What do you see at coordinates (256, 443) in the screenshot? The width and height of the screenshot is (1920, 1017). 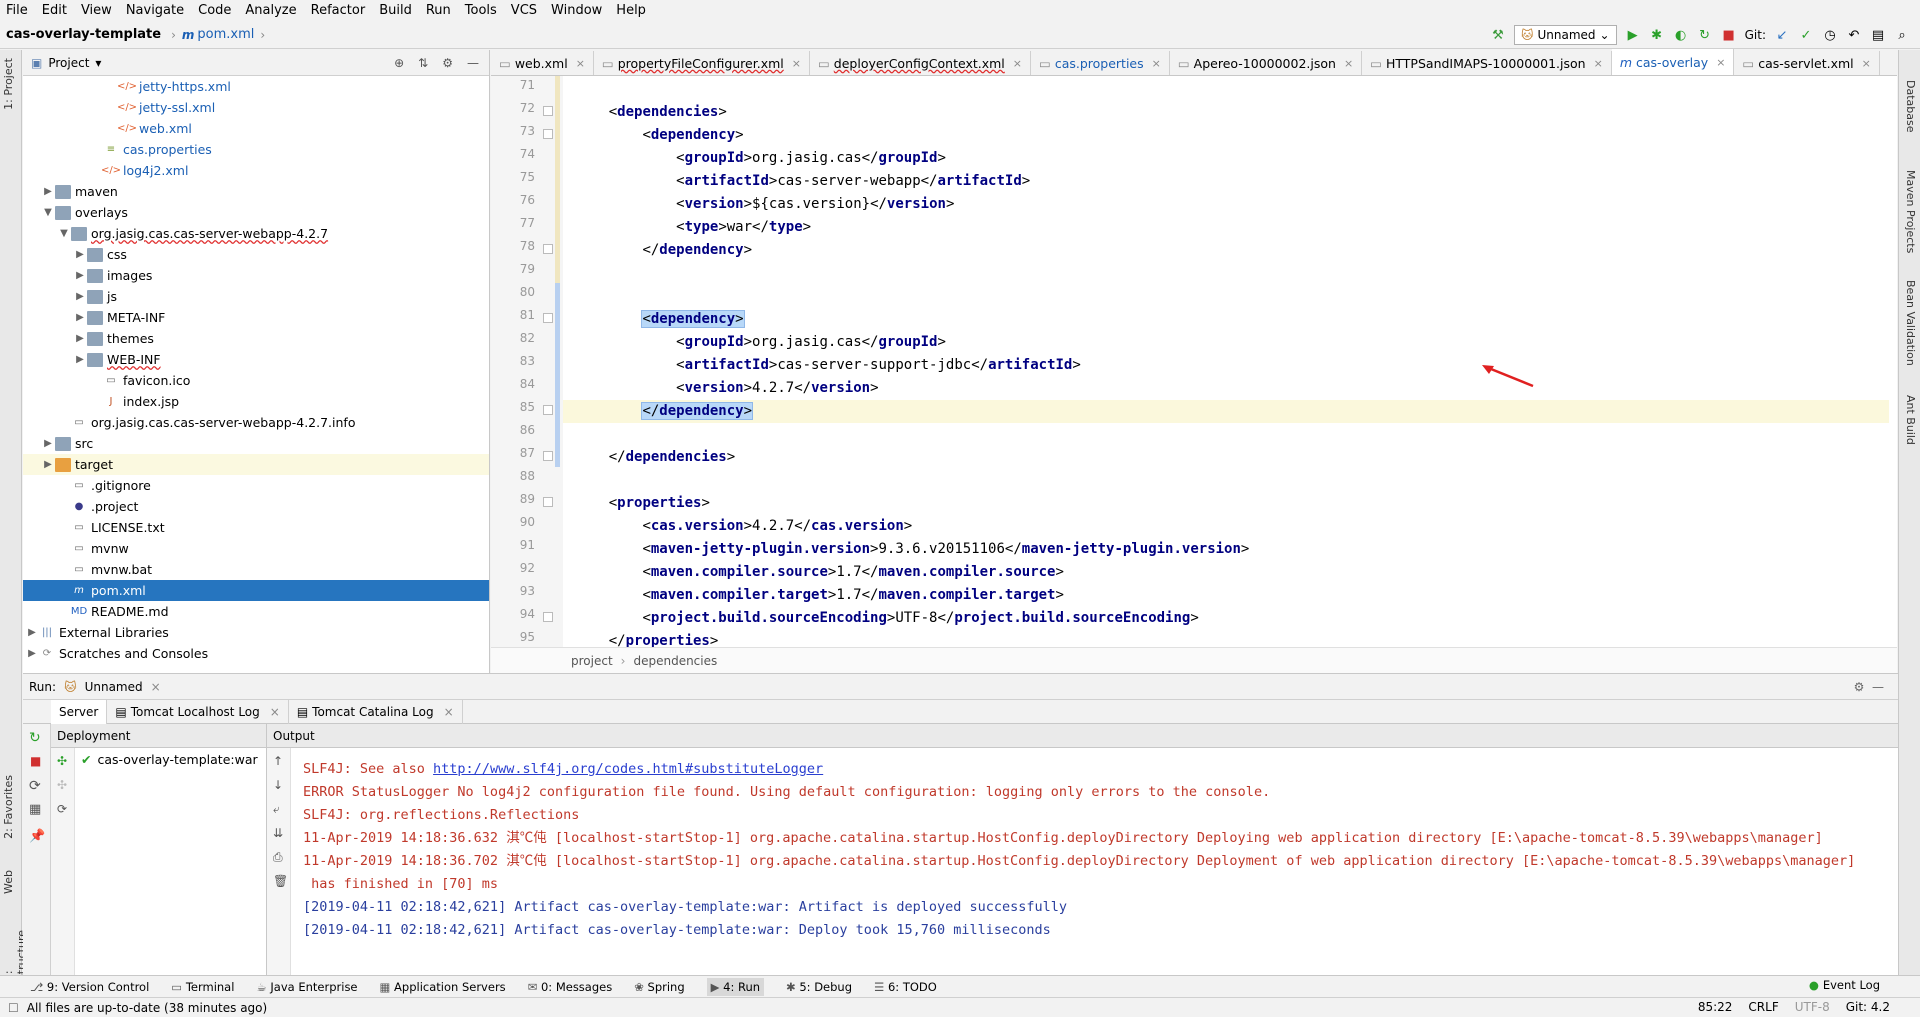 I see `tree-item: ▶ src` at bounding box center [256, 443].